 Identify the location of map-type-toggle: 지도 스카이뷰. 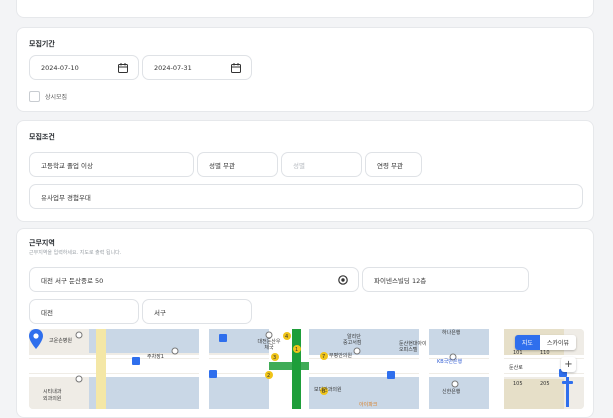
(545, 342).